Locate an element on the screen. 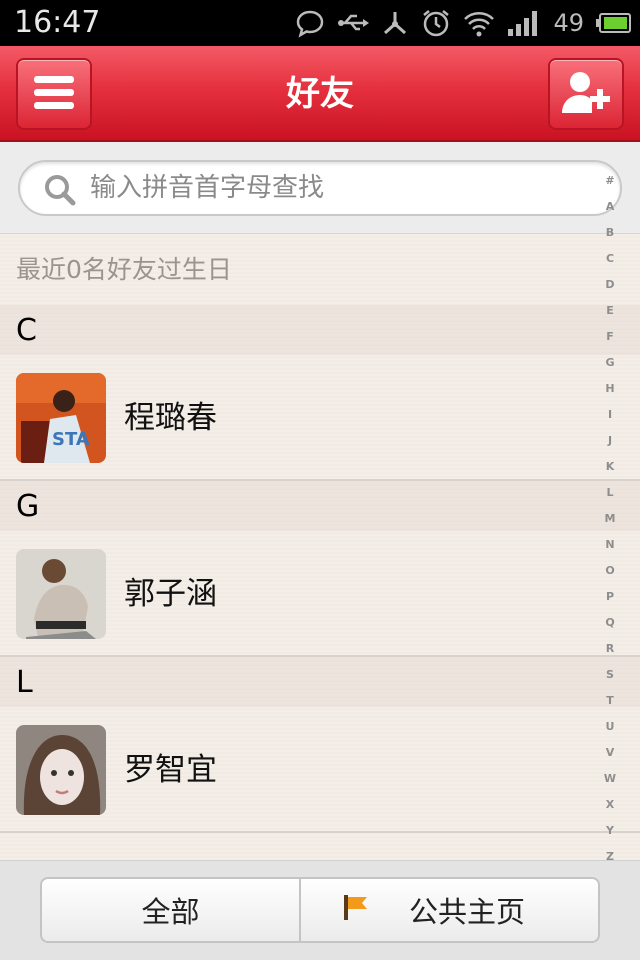 This screenshot has width=640, height=960. alphabet-index-letter: D is located at coordinates (610, 285).